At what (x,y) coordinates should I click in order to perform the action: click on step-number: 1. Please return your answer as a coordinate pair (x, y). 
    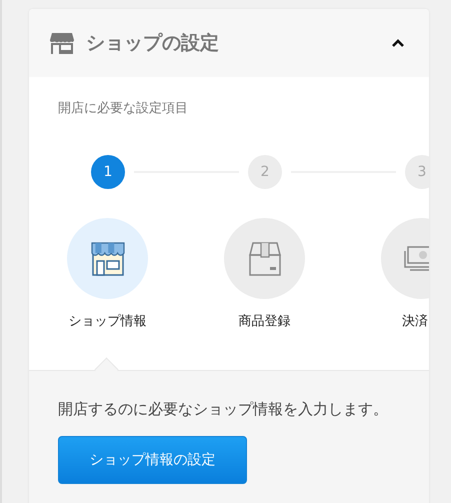
    Looking at the image, I should click on (108, 172).